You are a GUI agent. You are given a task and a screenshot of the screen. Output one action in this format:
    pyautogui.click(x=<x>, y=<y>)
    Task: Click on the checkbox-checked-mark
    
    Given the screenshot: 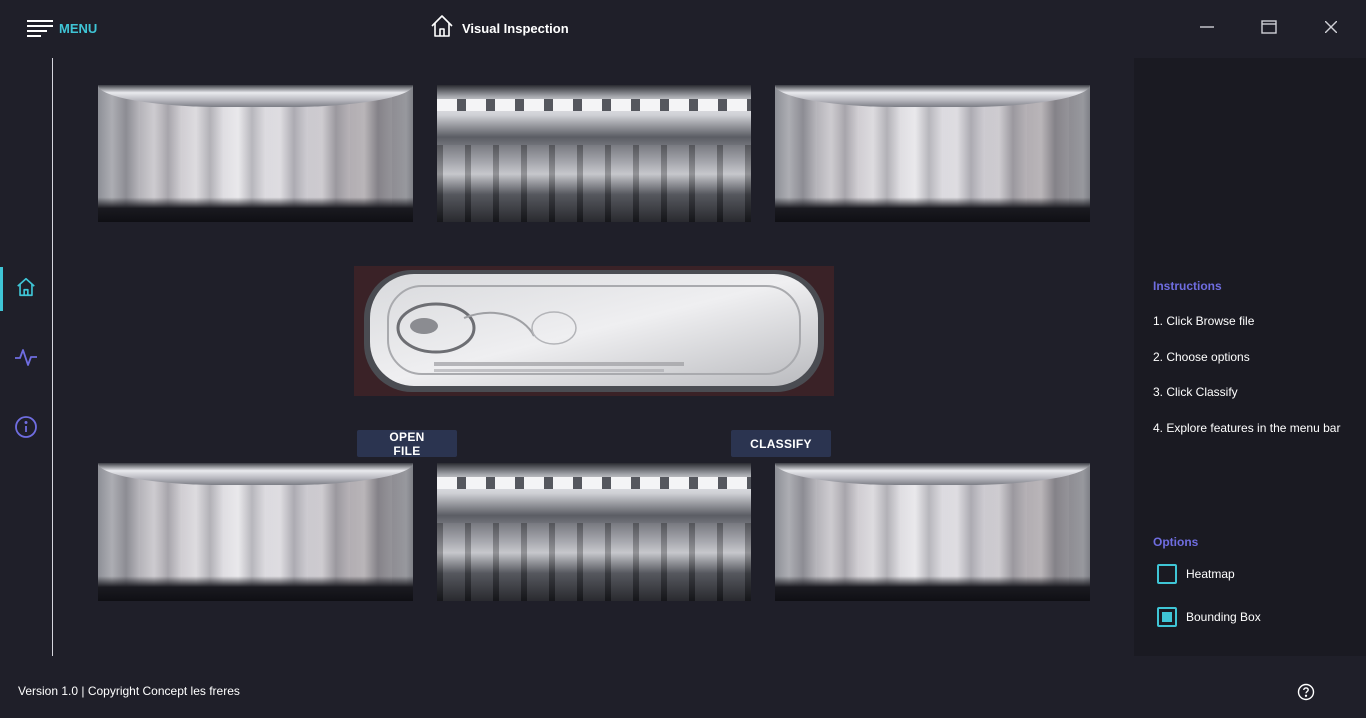 What is the action you would take?
    pyautogui.click(x=1167, y=617)
    